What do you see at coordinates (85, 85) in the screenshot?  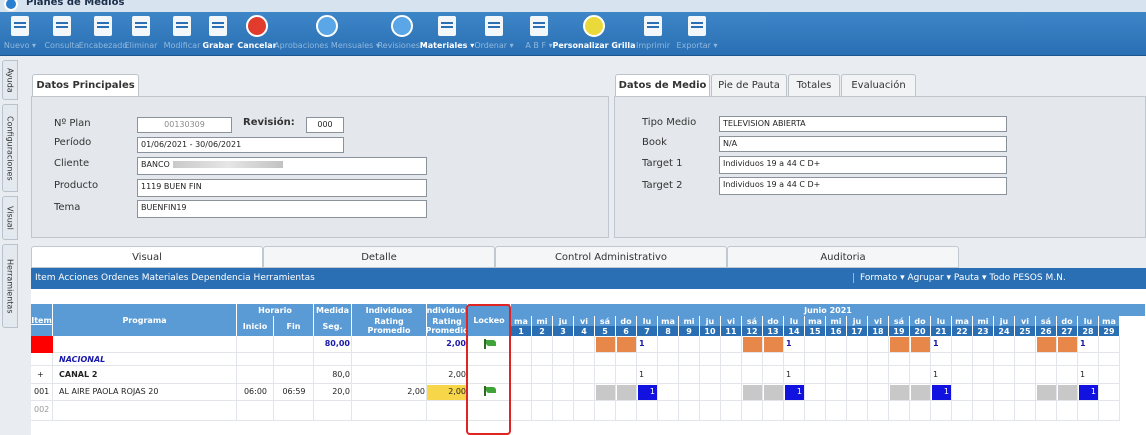 I see `tab-datos-principales: Datos Principales` at bounding box center [85, 85].